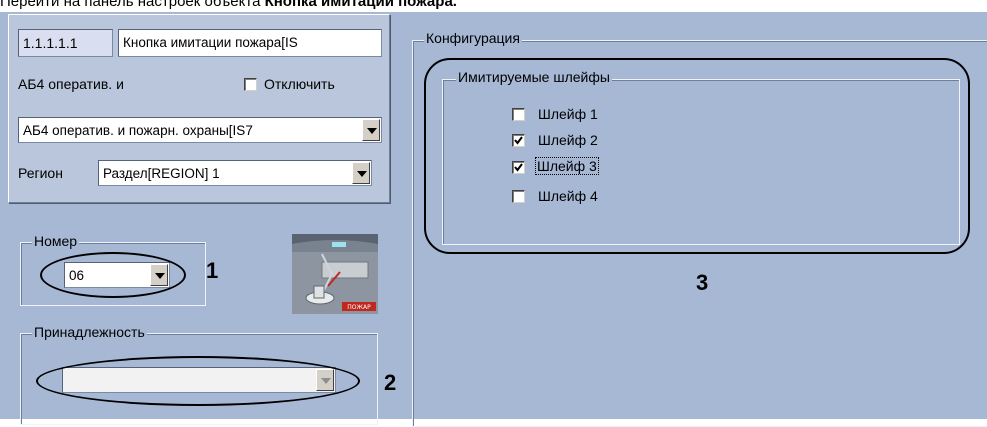 This screenshot has width=987, height=427. I want to click on parent-object-select-value: АБ4 оператив. и пожарн. охраны[IS7, so click(138, 130).